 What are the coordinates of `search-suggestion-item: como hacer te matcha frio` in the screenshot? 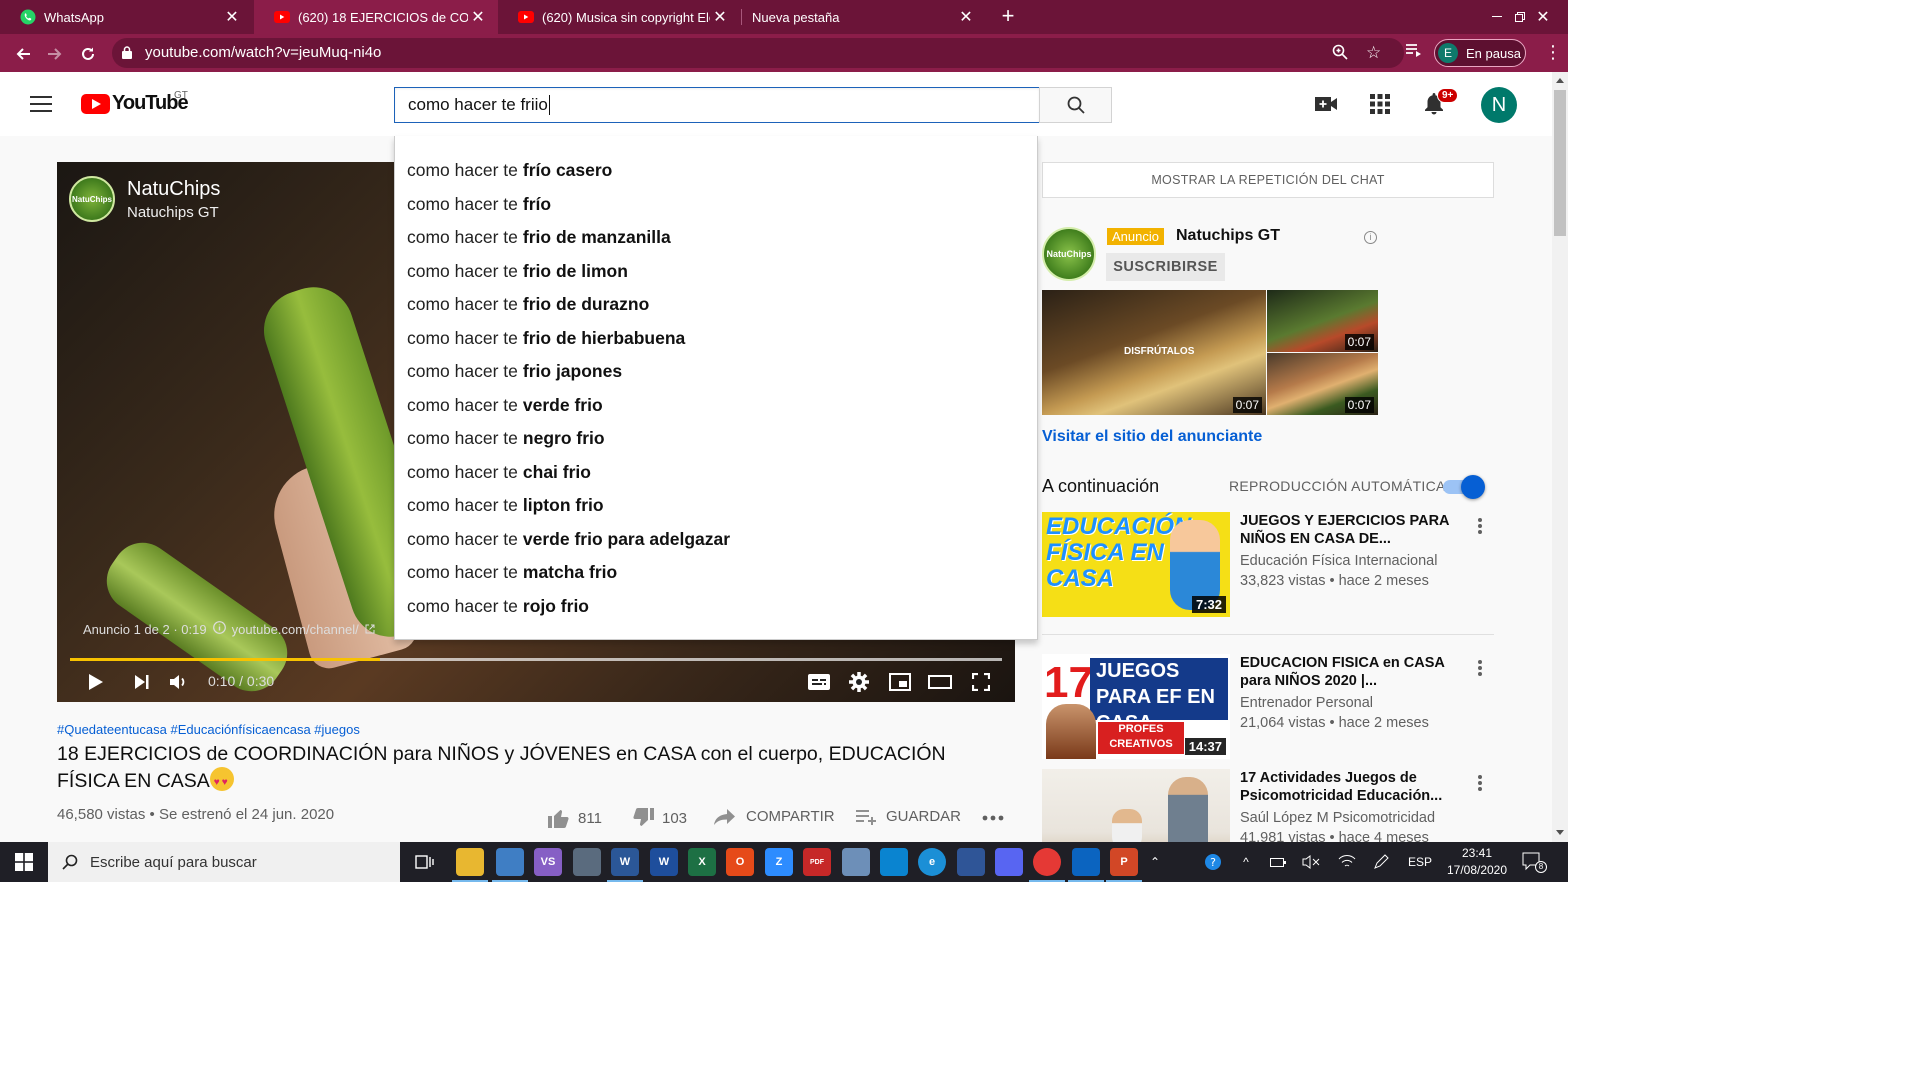 It's located at (716, 573).